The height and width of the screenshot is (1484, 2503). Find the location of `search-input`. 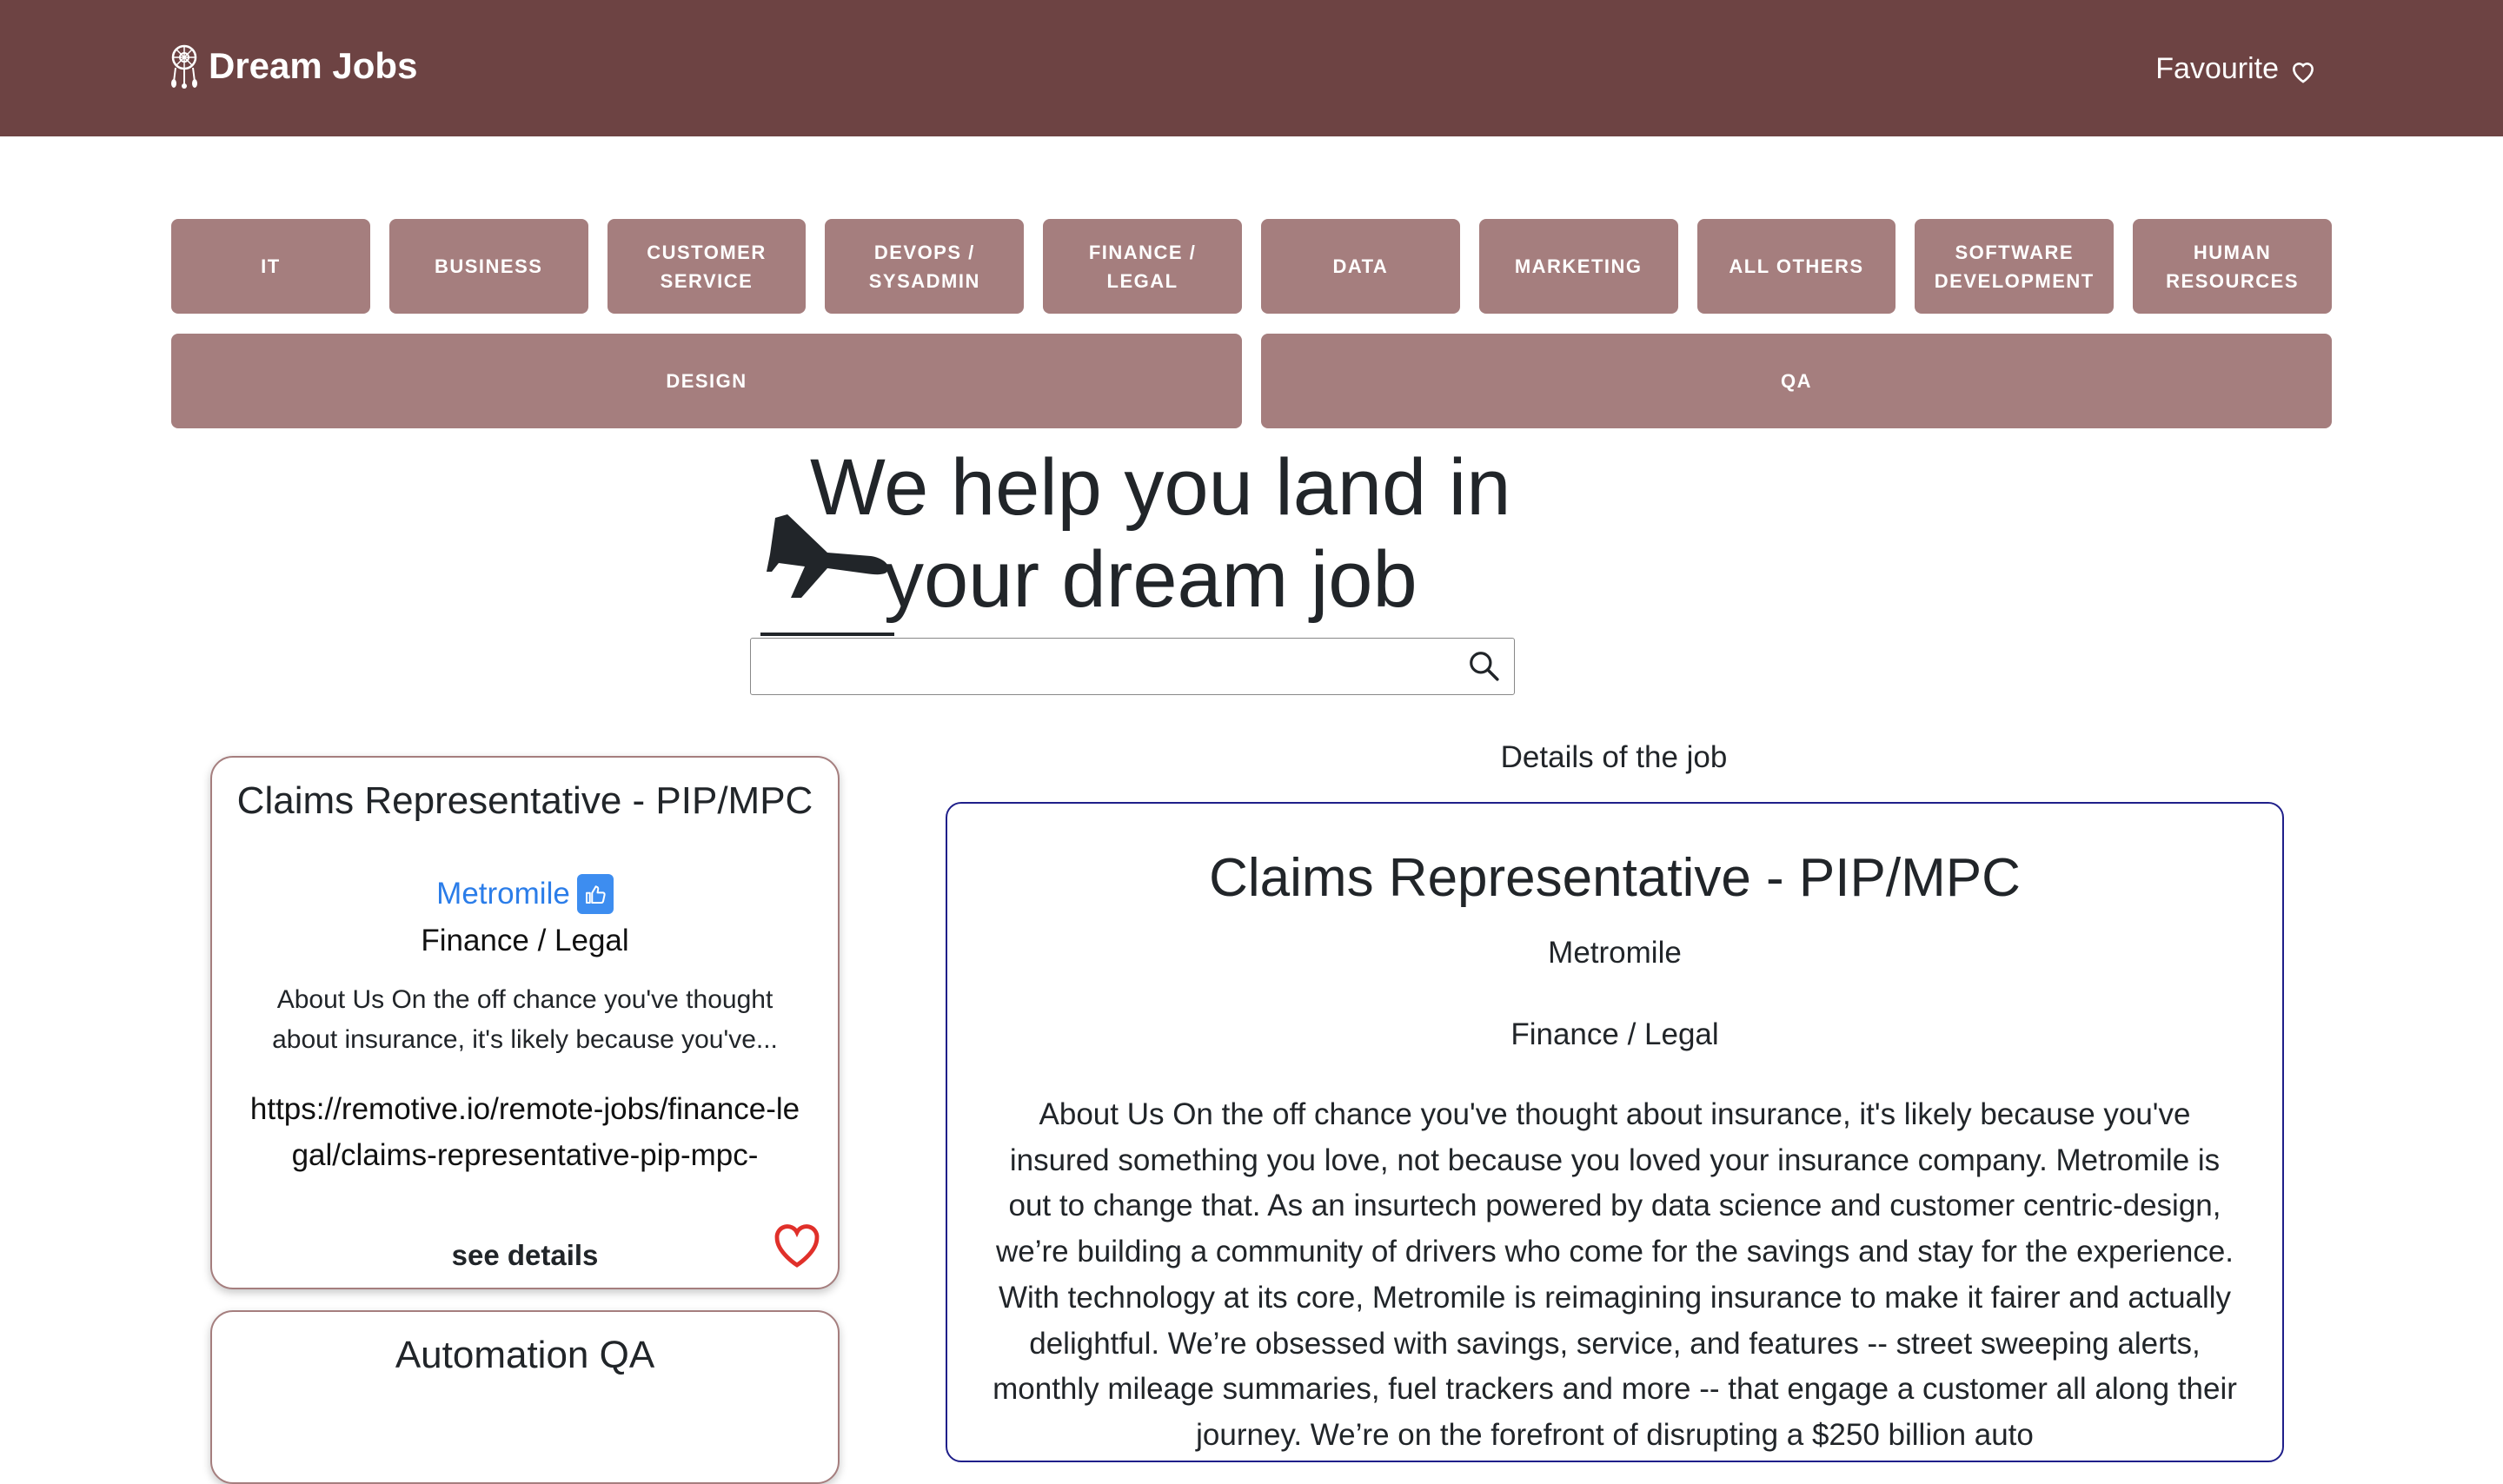

search-input is located at coordinates (1107, 666).